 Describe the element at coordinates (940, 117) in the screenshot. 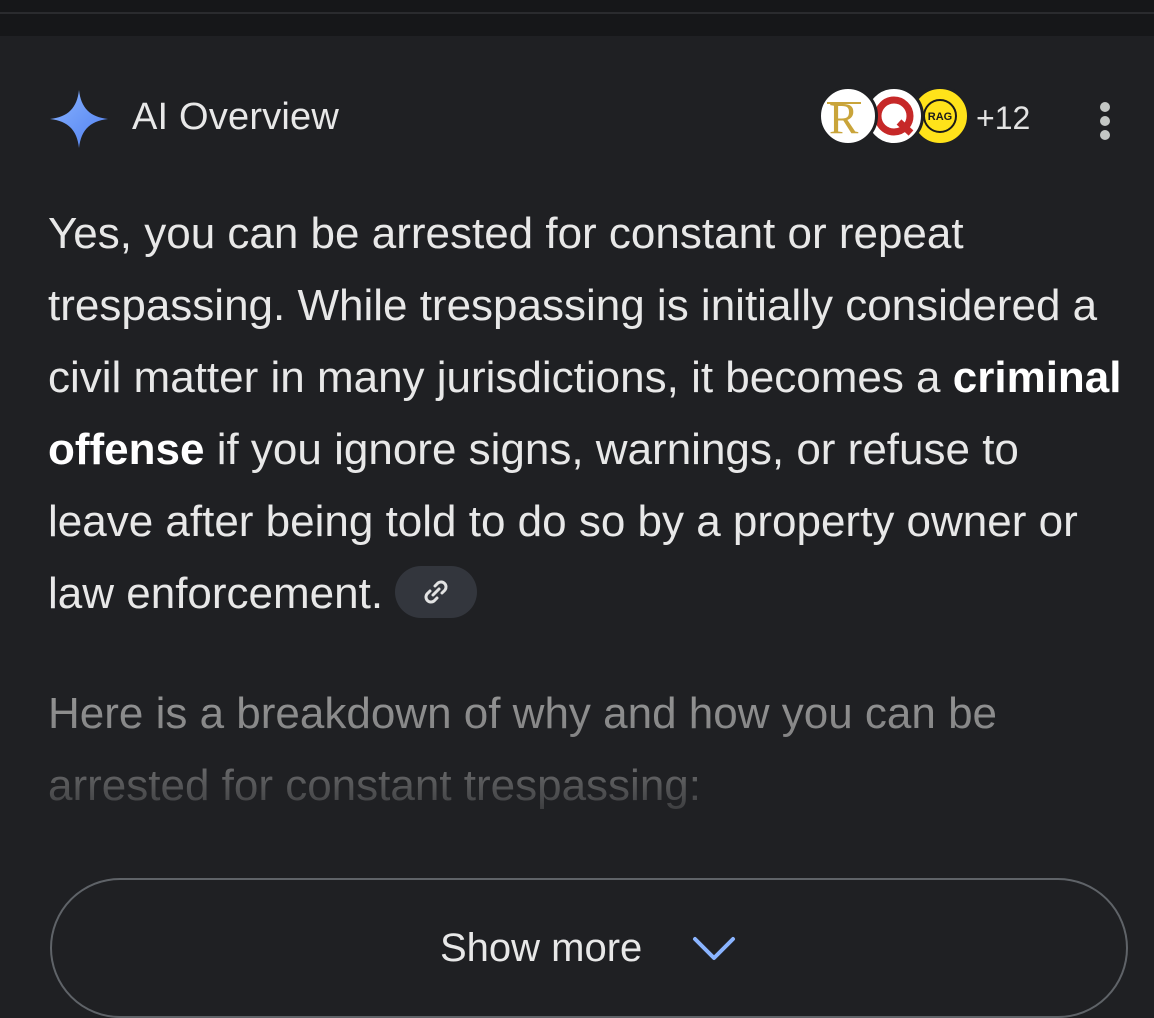

I see `svg-text: RAG` at that location.